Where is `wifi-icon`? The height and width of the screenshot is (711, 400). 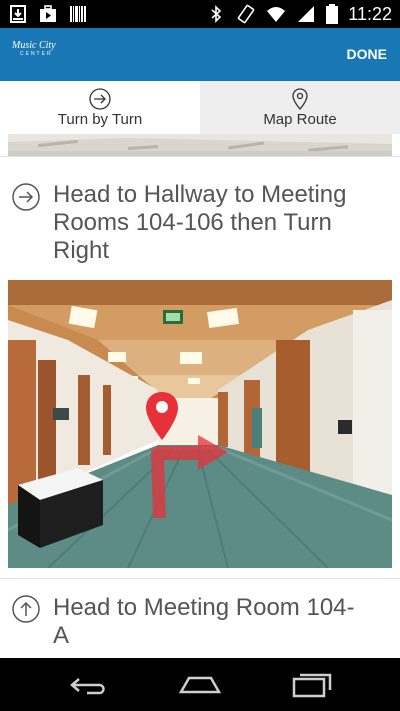 wifi-icon is located at coordinates (276, 14).